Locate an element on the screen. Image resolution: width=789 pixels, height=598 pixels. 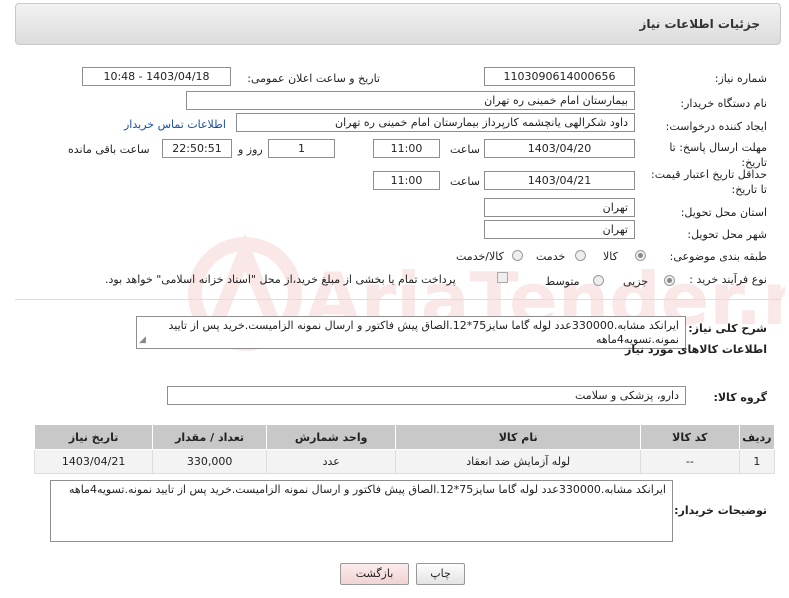
goods-section-title: اطلاعات کالاهای مورد نیاز is located at coordinates (696, 349).